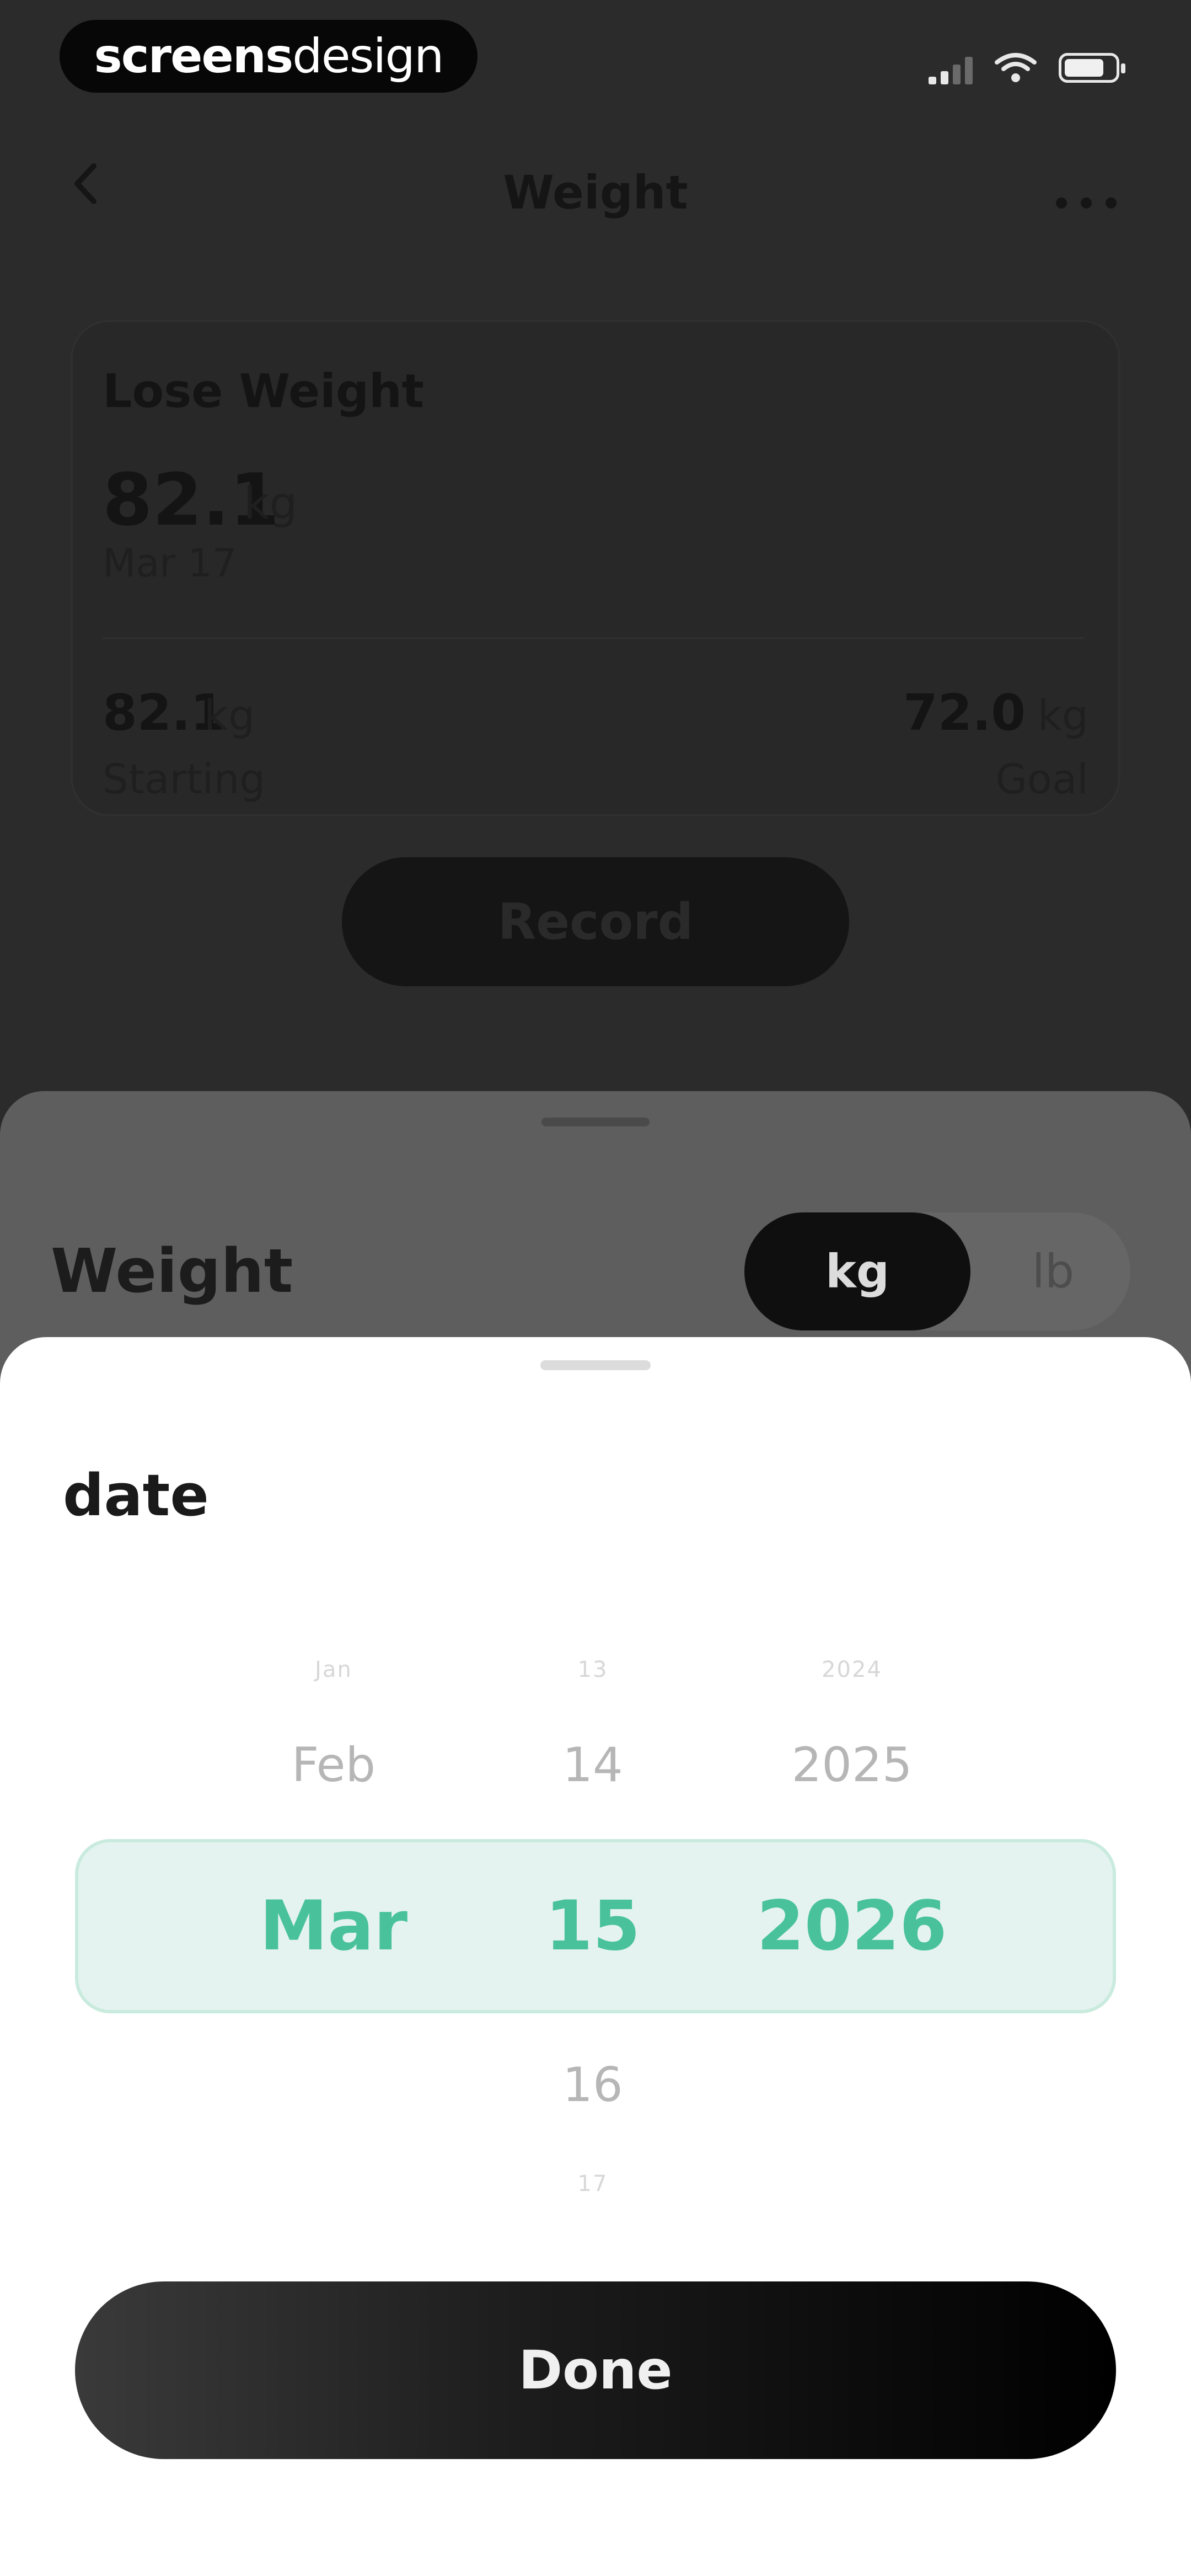 Image resolution: width=1191 pixels, height=2576 pixels. I want to click on weight-sheet-title: Weight, so click(172, 1271).